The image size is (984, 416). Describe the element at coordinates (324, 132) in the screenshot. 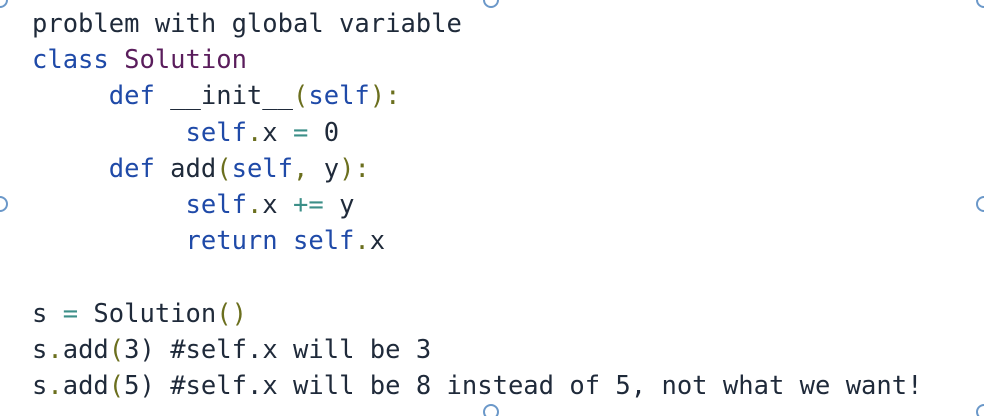

I see `code-token: 0` at that location.